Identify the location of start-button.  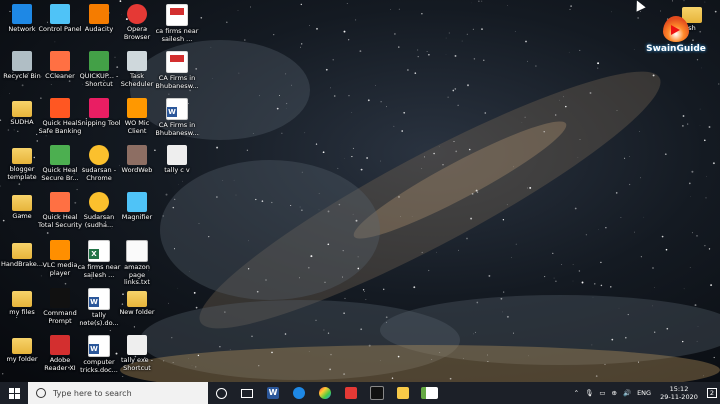
(14, 393).